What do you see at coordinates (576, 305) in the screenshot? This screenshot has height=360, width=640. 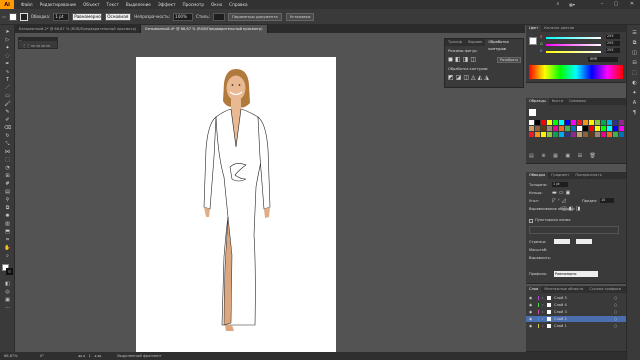 I see `layer-row: ◉ › Слой 4 ○` at bounding box center [576, 305].